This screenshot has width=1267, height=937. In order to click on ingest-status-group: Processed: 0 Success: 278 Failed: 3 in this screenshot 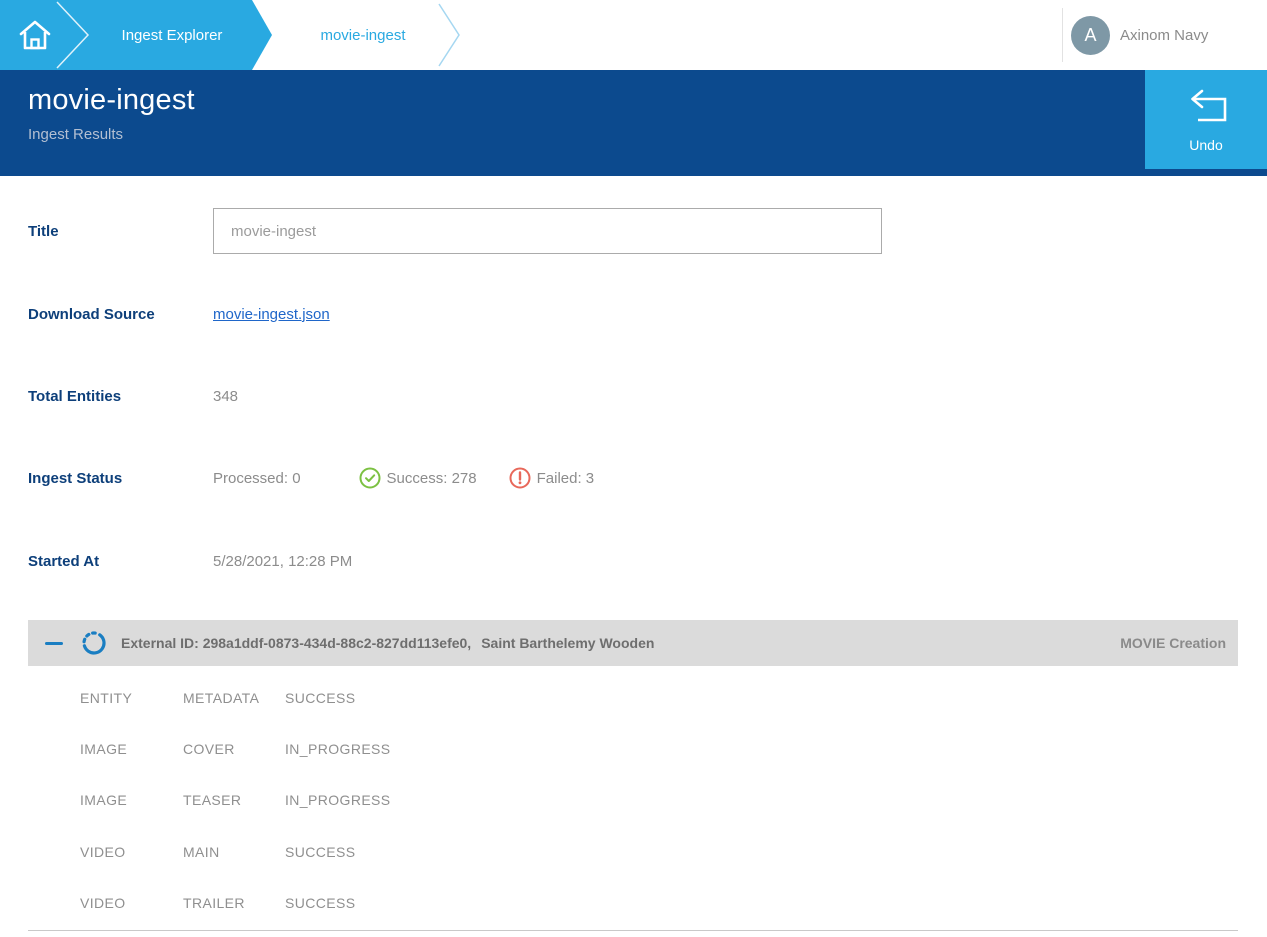, I will do `click(403, 478)`.